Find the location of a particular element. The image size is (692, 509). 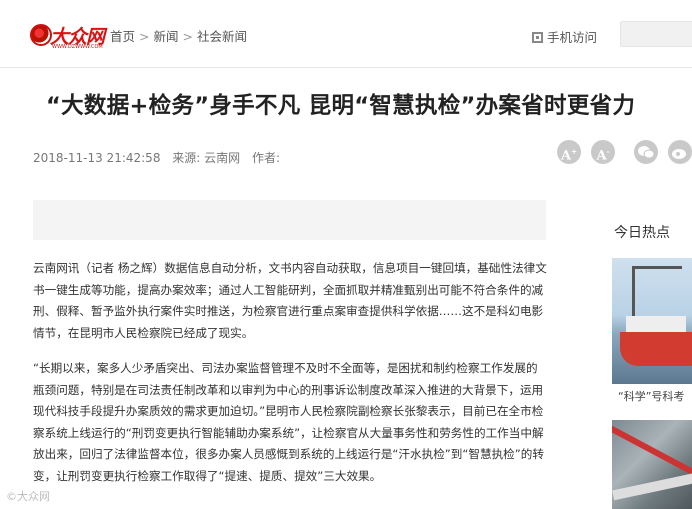

mobile-access-label: 手机访问 is located at coordinates (572, 37).